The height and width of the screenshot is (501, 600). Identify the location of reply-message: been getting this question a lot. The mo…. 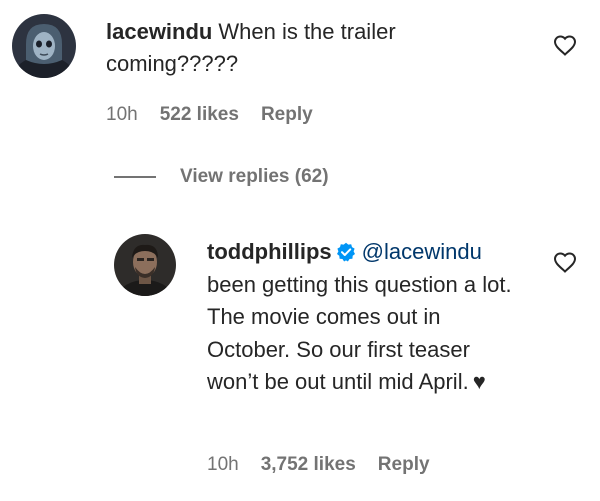
(359, 333).